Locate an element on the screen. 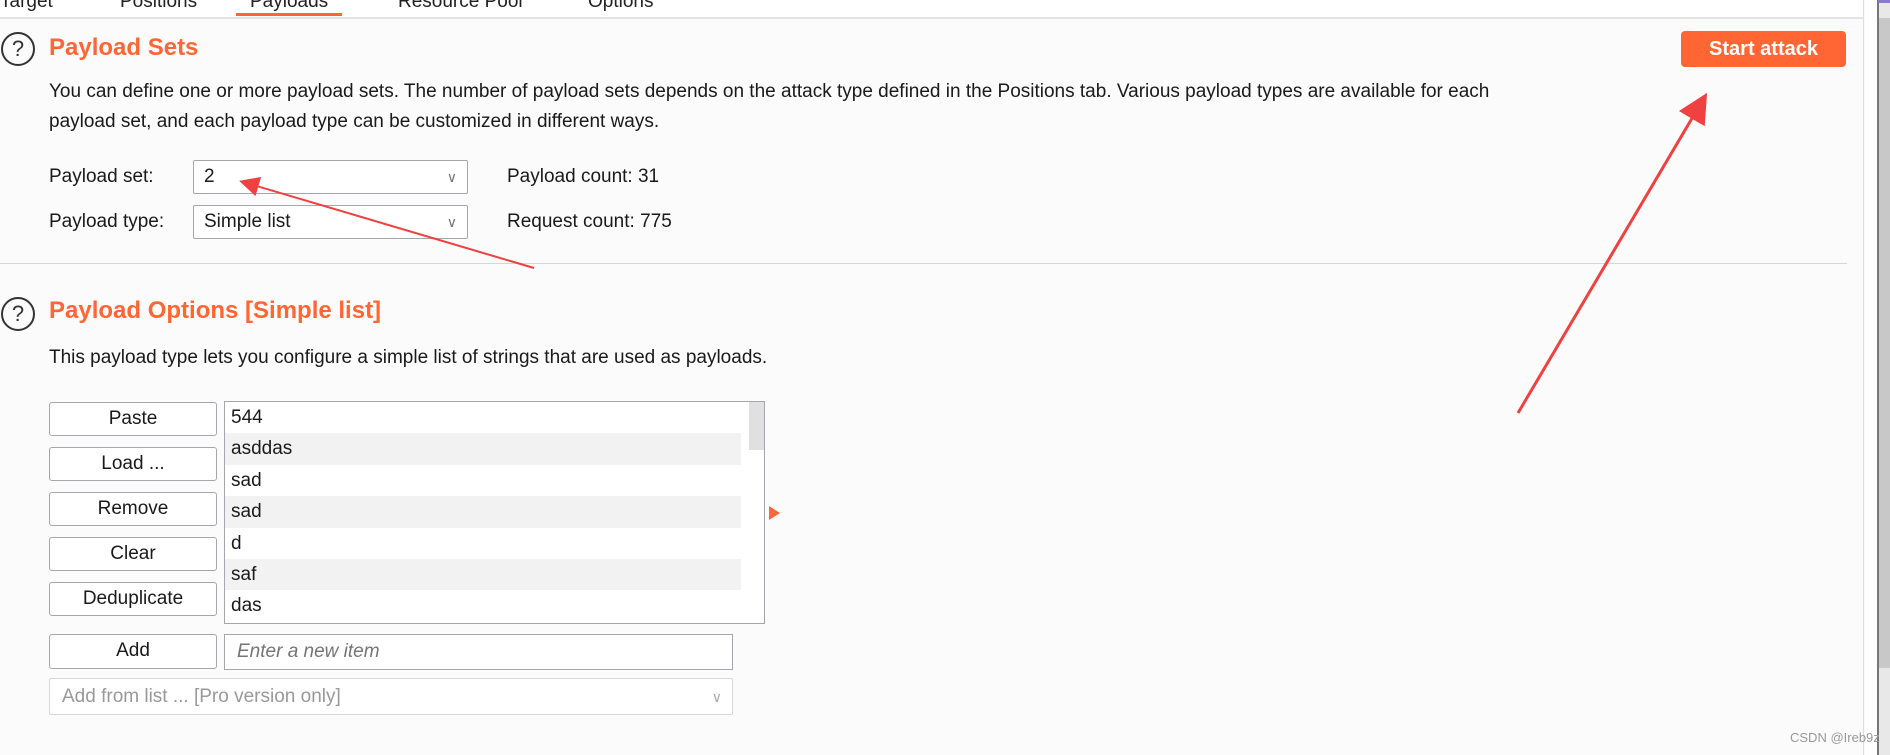 This screenshot has height=755, width=1890. watermark: CSDN @Ireb9z is located at coordinates (1835, 737).